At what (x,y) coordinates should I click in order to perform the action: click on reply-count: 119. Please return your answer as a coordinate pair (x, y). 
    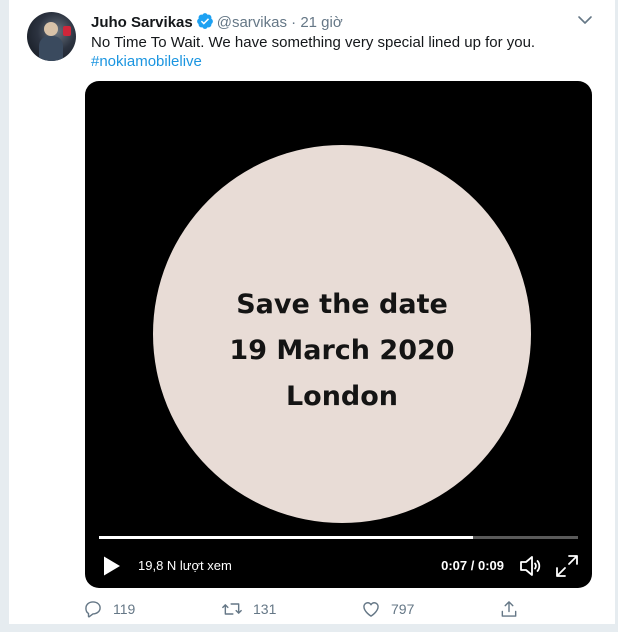
    Looking at the image, I should click on (124, 609).